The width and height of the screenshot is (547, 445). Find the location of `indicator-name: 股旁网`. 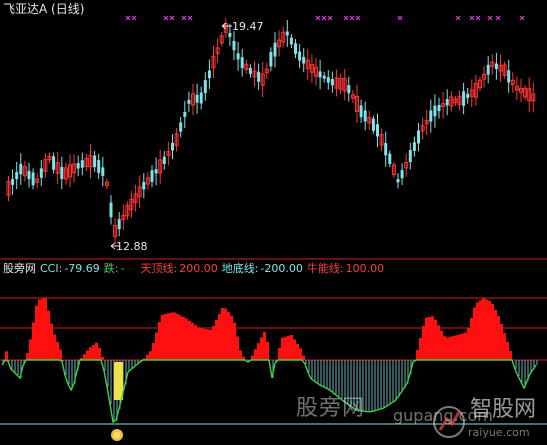

indicator-name: 股旁网 is located at coordinates (19, 268).